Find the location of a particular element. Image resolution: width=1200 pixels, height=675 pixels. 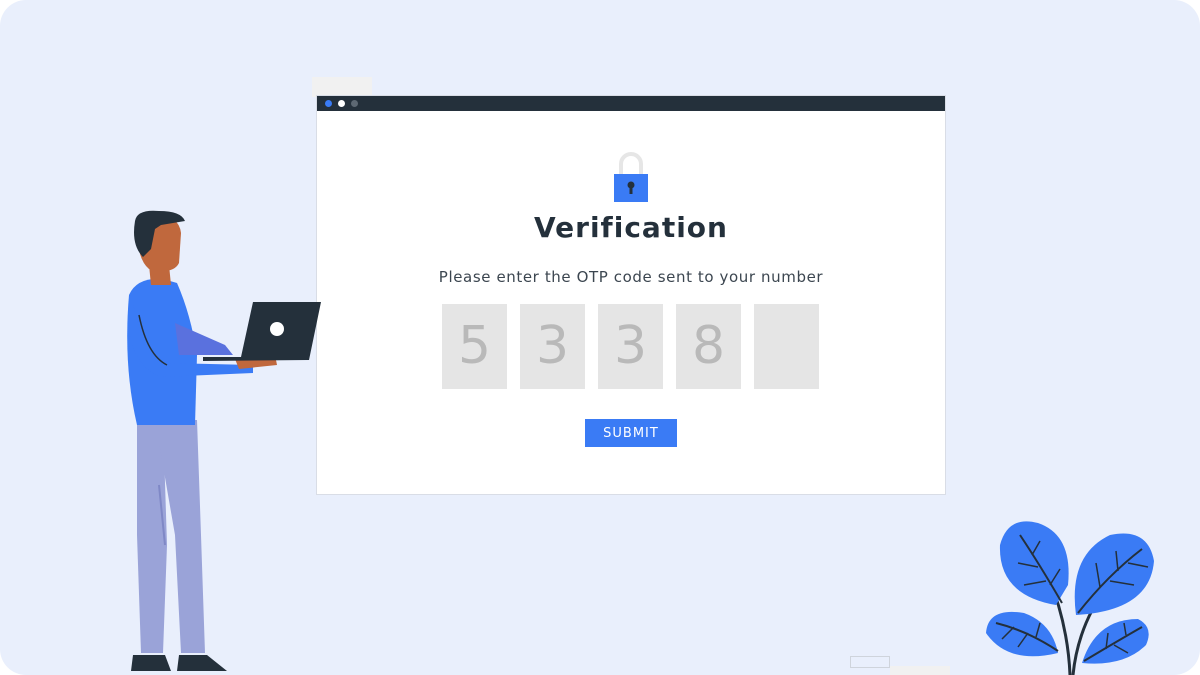

padlock-icon is located at coordinates (631, 177).